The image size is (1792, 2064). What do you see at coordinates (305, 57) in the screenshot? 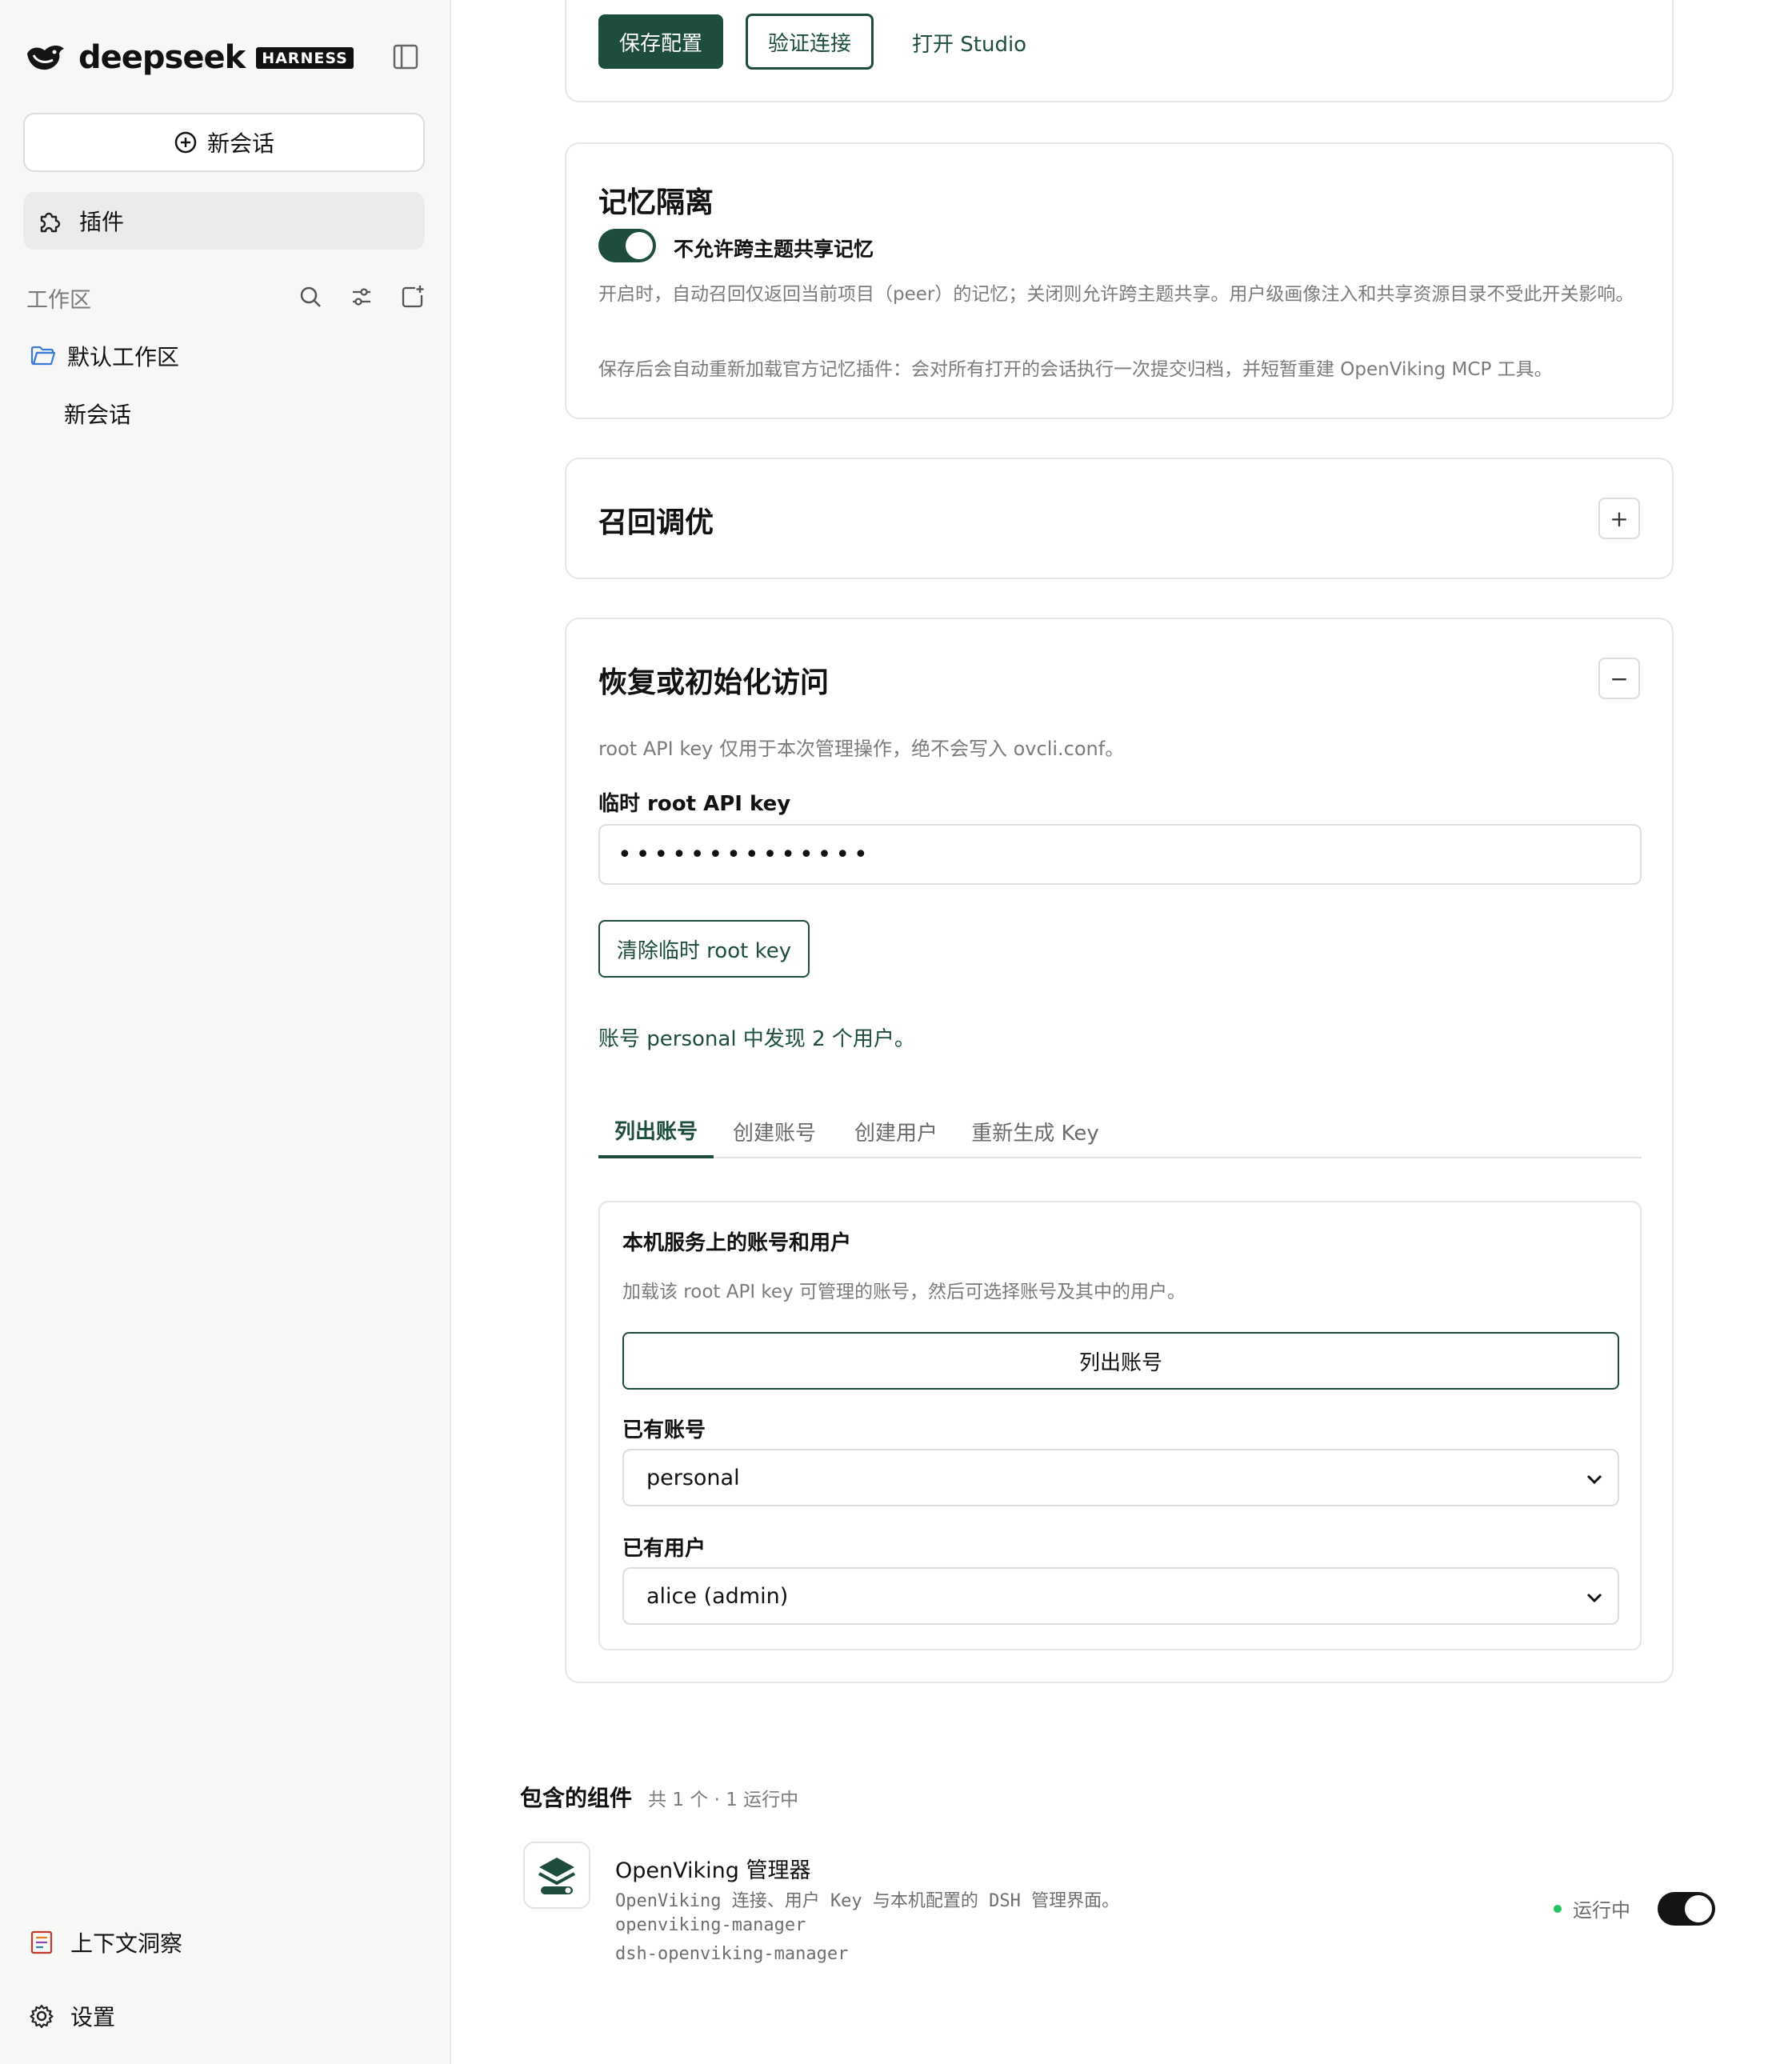
I see `brand-badge: HARNESS` at bounding box center [305, 57].